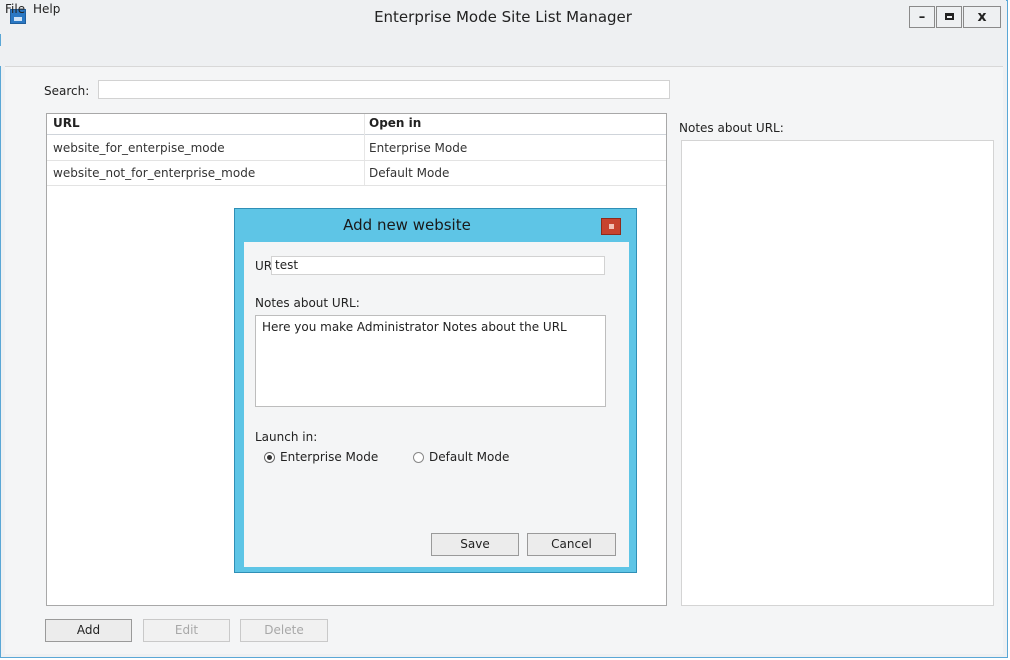  What do you see at coordinates (15, 9) in the screenshot?
I see `menu-file: File` at bounding box center [15, 9].